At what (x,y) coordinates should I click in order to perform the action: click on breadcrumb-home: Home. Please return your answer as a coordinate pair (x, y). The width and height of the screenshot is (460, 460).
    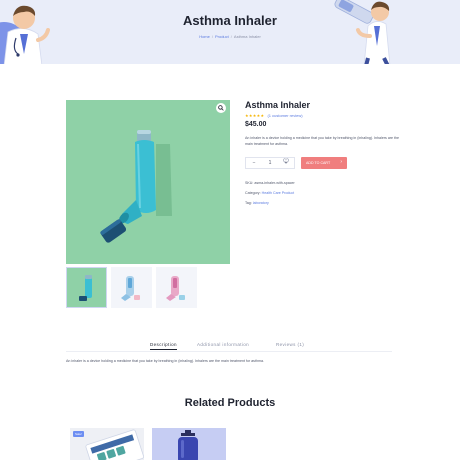
    Looking at the image, I should click on (204, 36).